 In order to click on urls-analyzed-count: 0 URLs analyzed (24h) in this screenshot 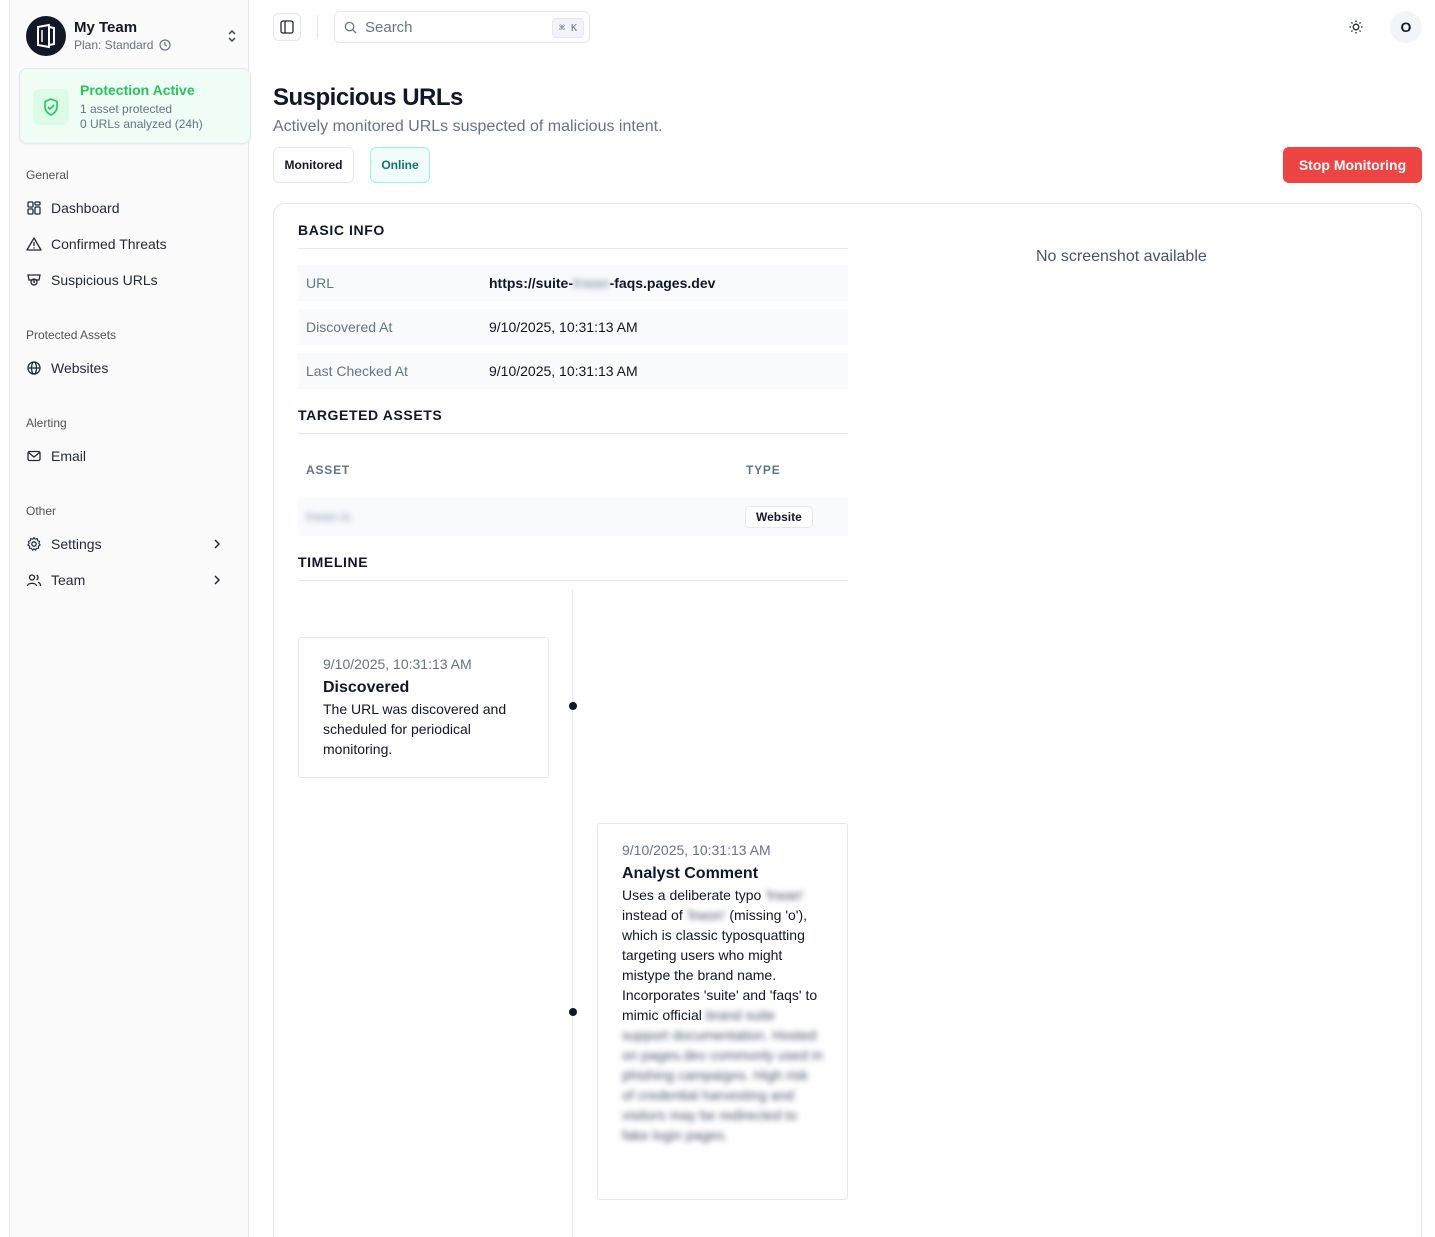, I will do `click(141, 124)`.